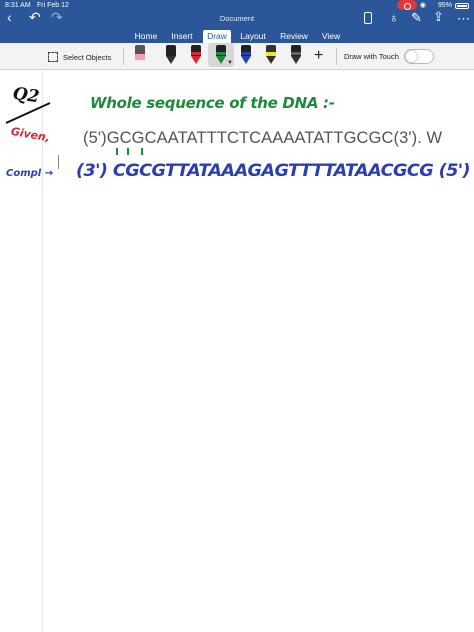  Describe the element at coordinates (368, 18) in the screenshot. I see `phone-view-icon` at that location.